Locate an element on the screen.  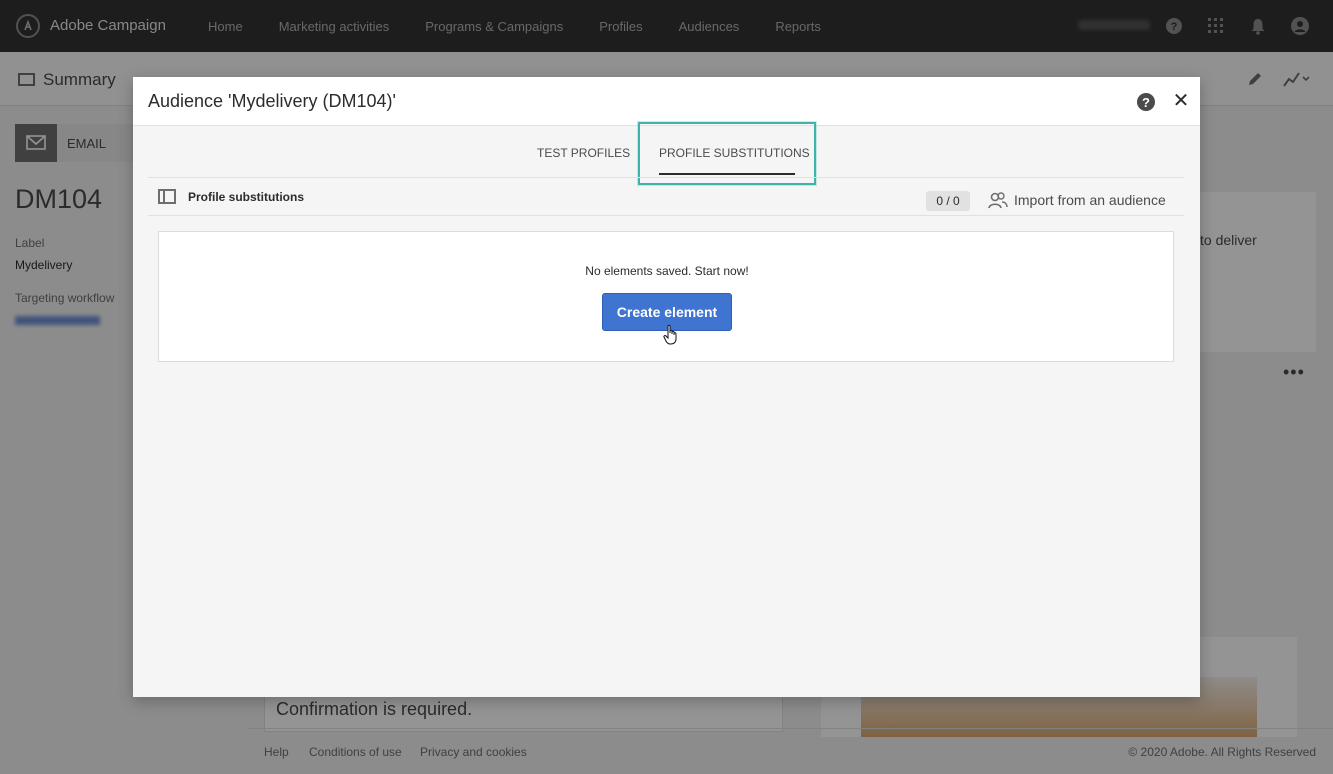
hand-cursor-icon is located at coordinates (671, 335).